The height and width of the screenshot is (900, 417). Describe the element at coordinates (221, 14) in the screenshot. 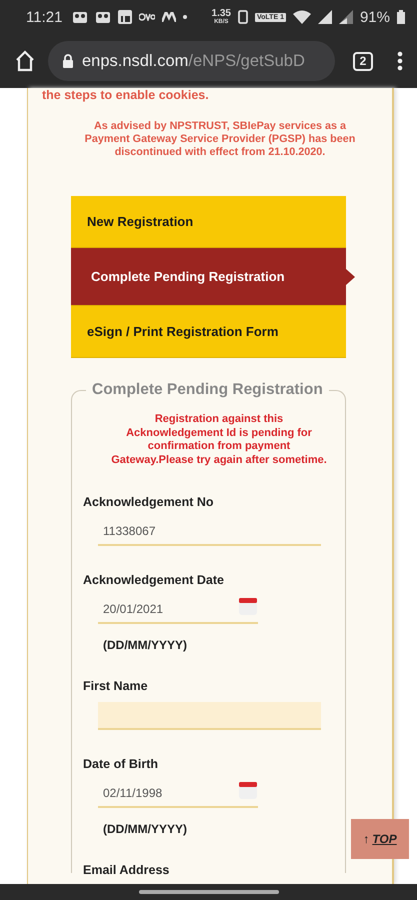

I see `speed-value: 1.35` at that location.